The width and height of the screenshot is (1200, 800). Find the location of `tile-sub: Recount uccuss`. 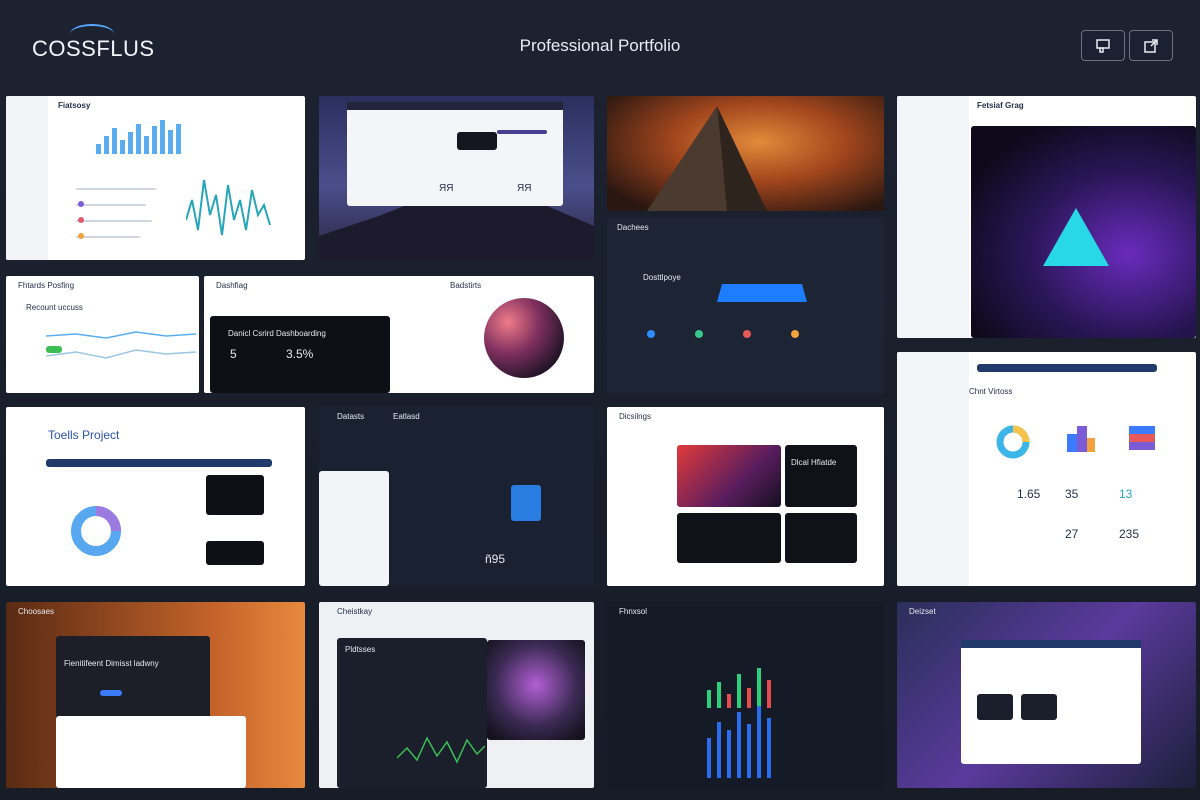

tile-sub: Recount uccuss is located at coordinates (54, 307).